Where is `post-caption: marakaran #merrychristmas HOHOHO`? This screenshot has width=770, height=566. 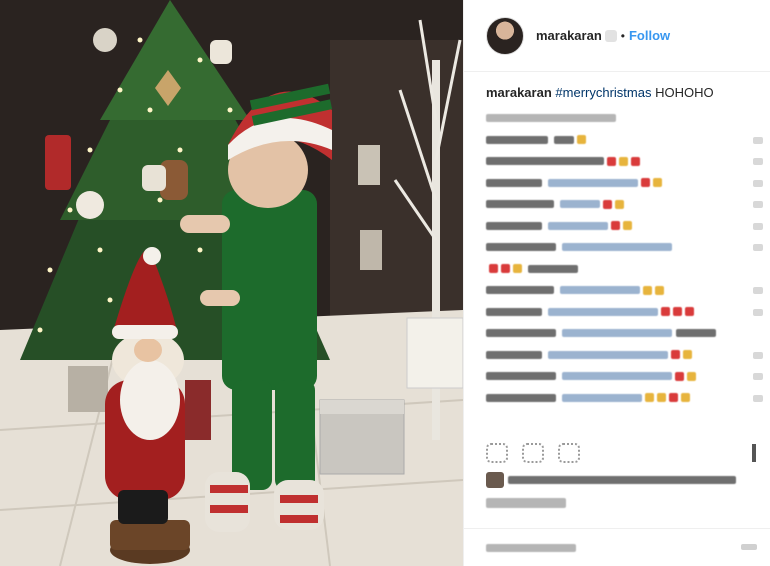 post-caption: marakaran #merrychristmas HOHOHO is located at coordinates (621, 92).